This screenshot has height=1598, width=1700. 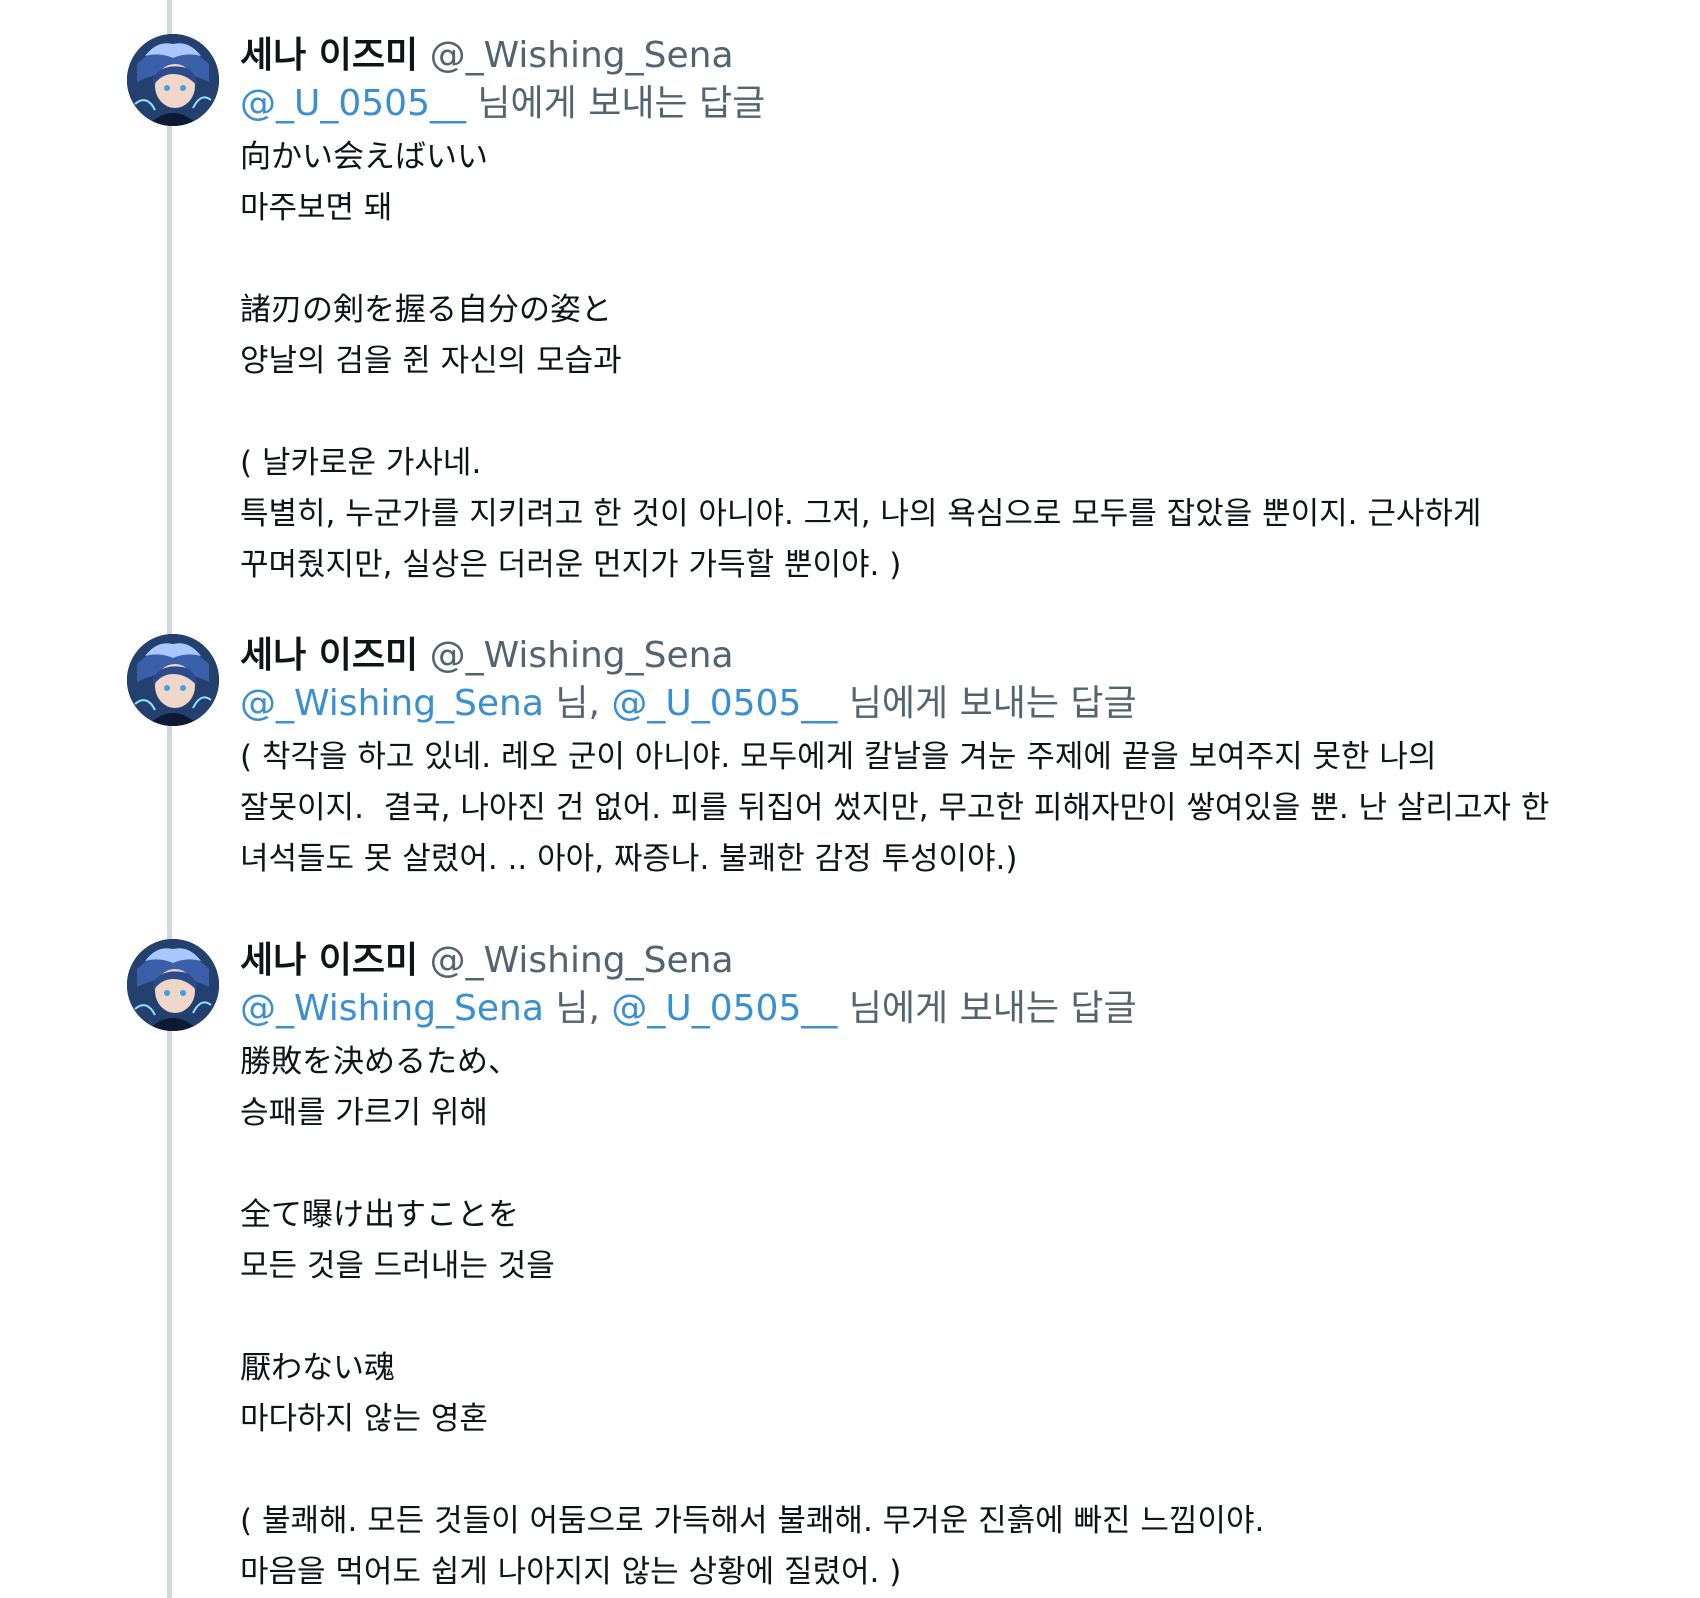 I want to click on thread-line, so click(x=169, y=799).